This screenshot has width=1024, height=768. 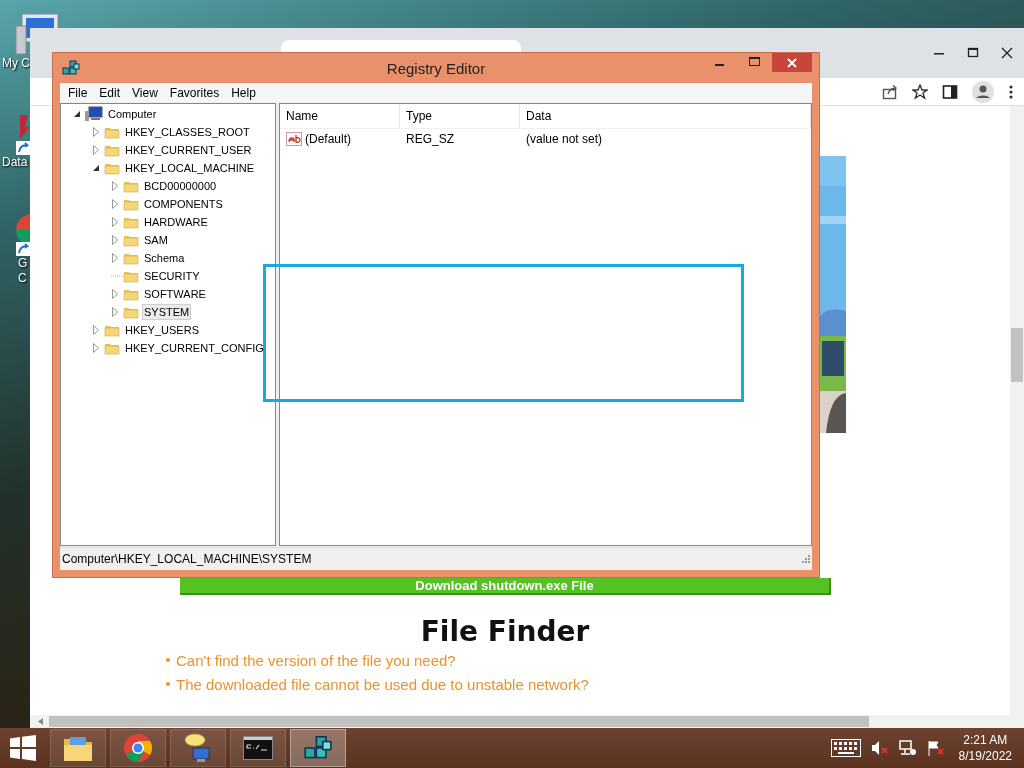 I want to click on horizontal-scrollbar, so click(x=527, y=721).